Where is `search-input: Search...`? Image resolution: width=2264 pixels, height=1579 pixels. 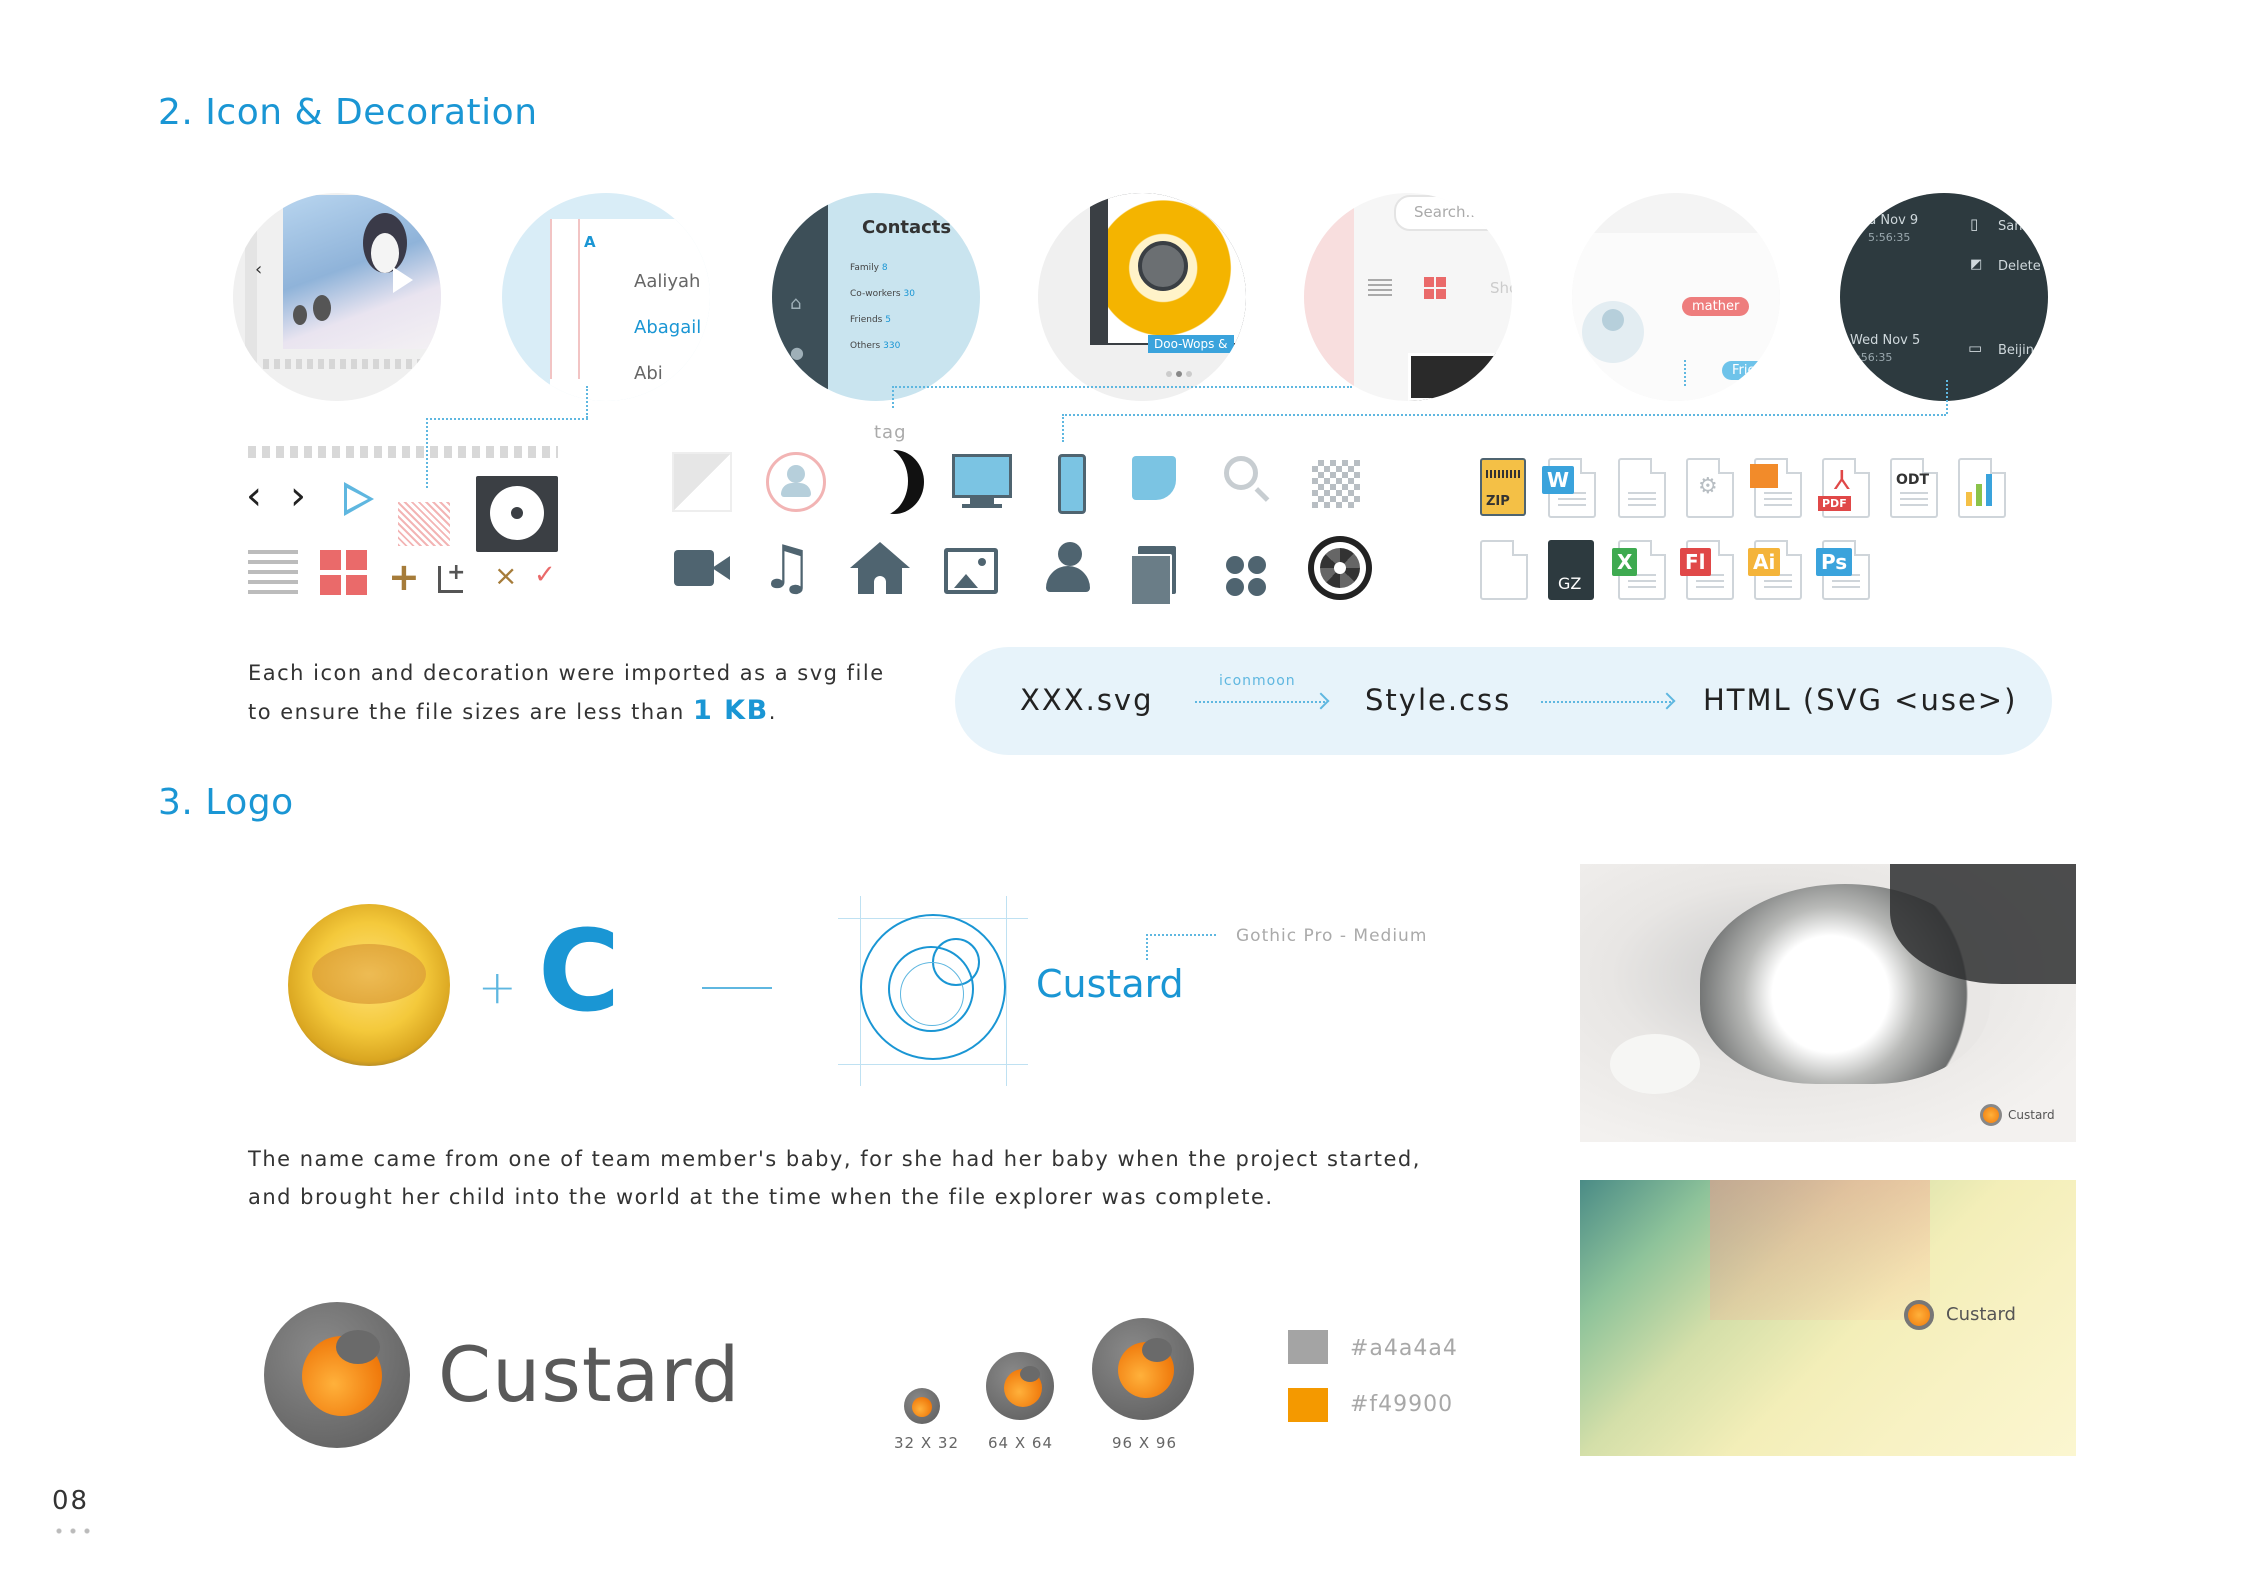 search-input: Search... is located at coordinates (1447, 212).